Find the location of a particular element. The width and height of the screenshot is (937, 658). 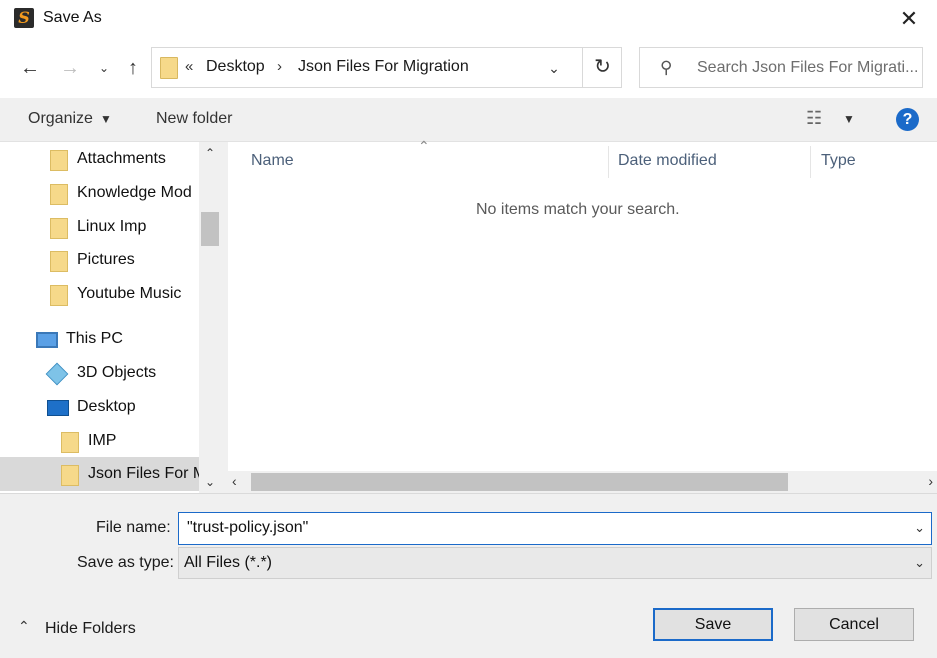

search-icon: ⚲ is located at coordinates (666, 67).